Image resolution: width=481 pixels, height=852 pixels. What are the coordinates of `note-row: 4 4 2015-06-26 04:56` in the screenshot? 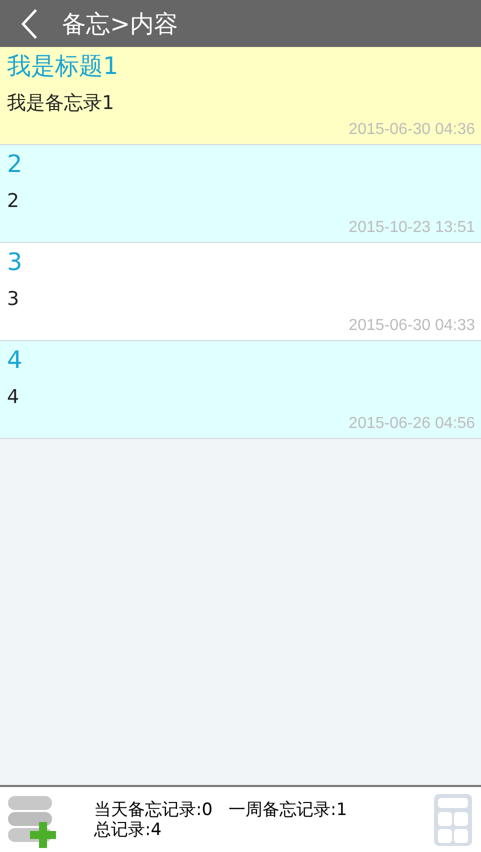 It's located at (240, 390).